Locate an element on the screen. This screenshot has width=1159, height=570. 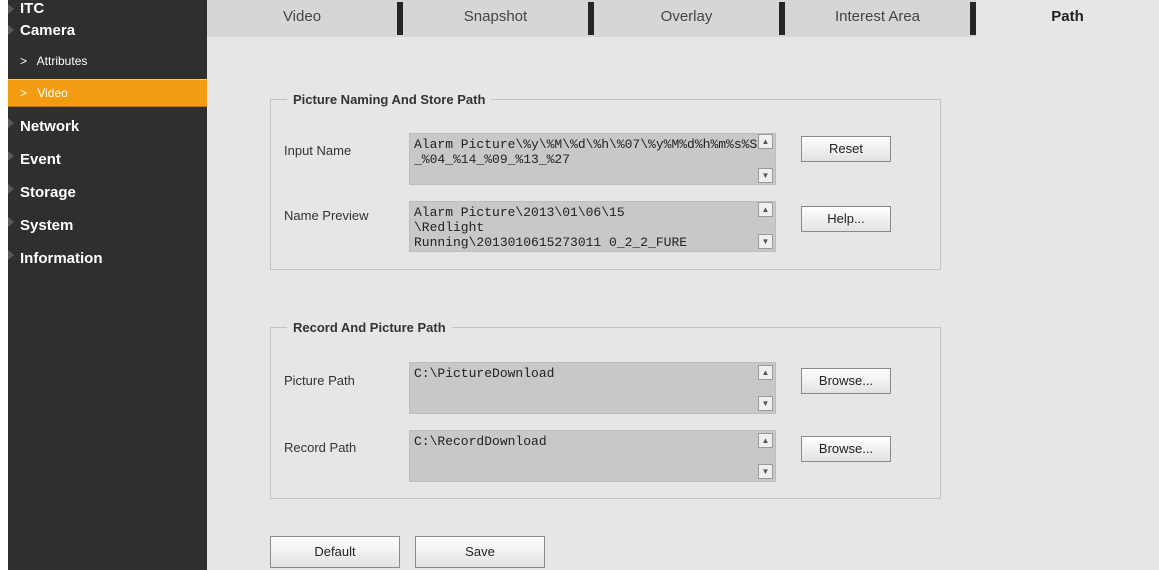
tab-interest-area: Interest Area is located at coordinates (877, 18).